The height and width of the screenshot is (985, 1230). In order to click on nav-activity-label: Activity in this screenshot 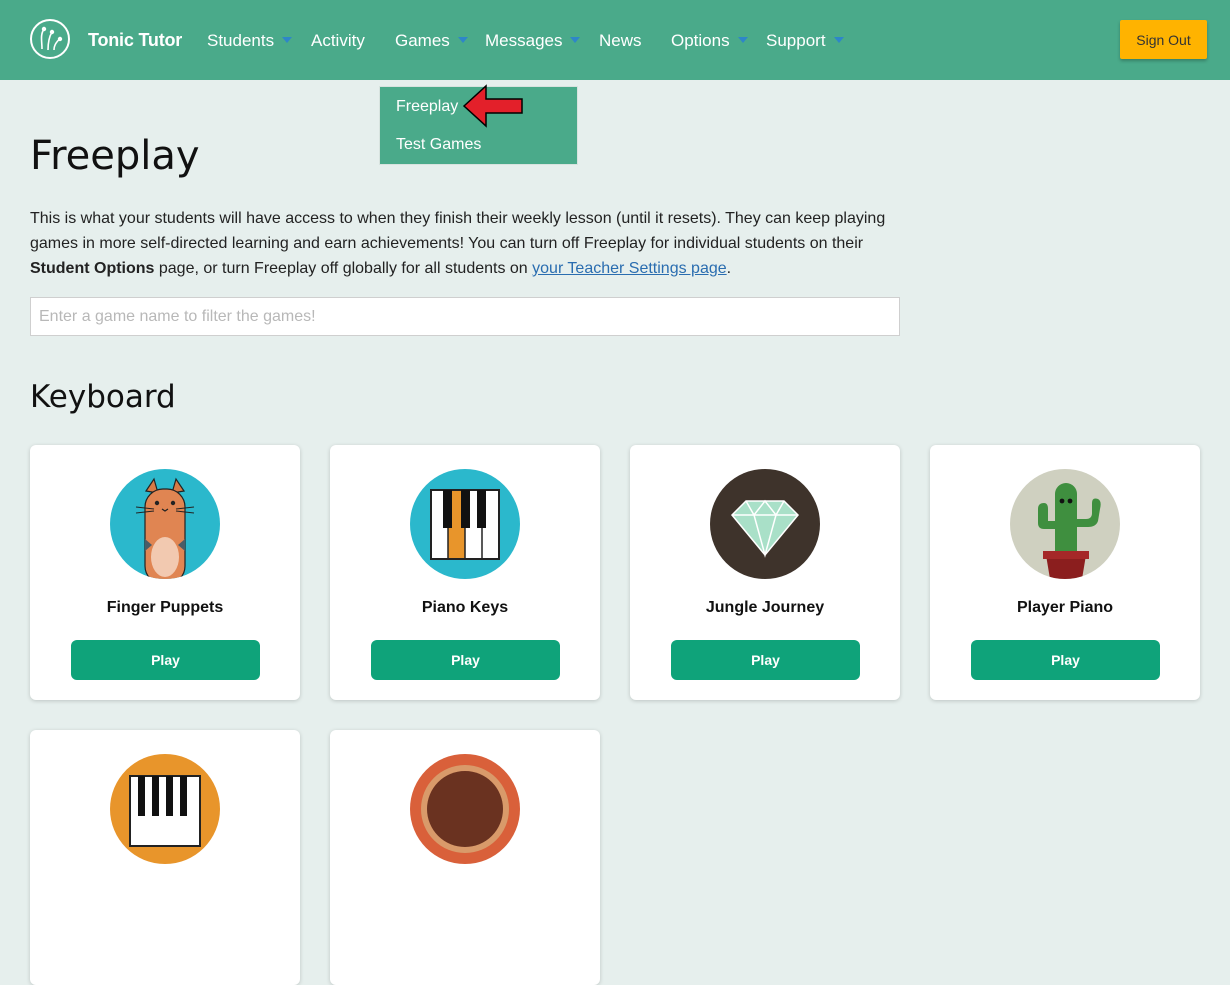, I will do `click(338, 40)`.